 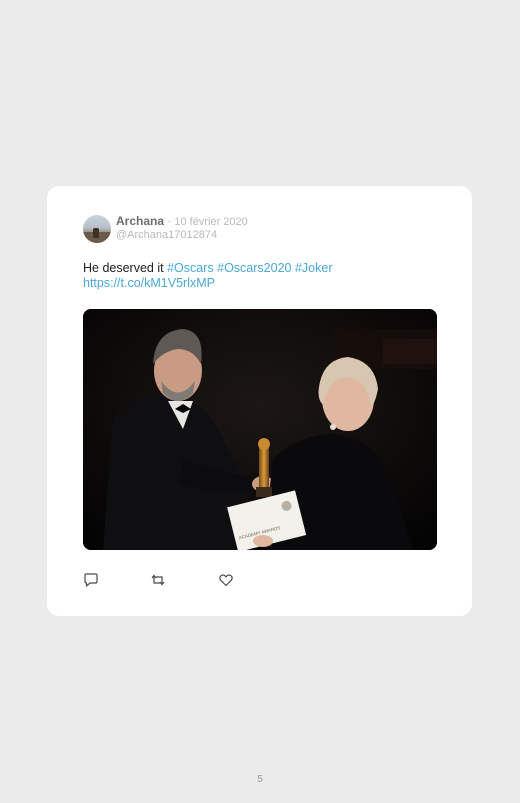 I want to click on retweet-icon, so click(x=158, y=580).